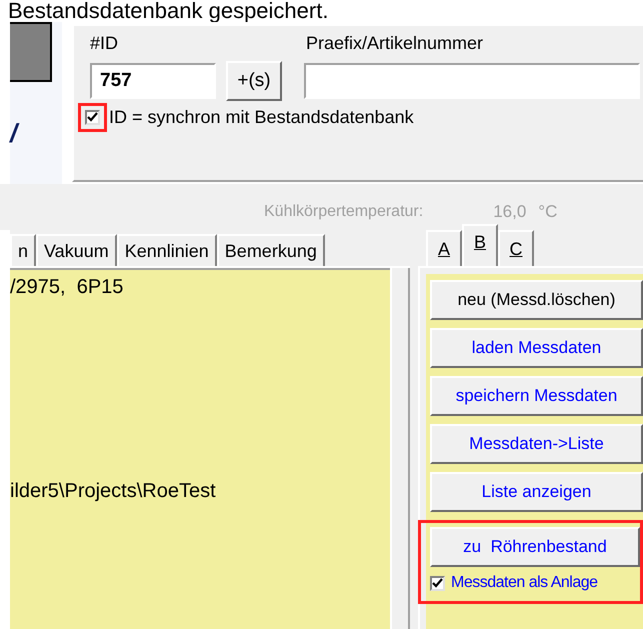 The image size is (643, 629). I want to click on anlage-label: Messdaten als Anlage, so click(524, 583).